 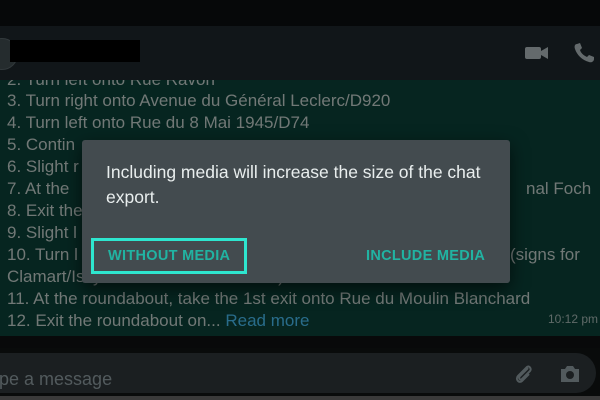 What do you see at coordinates (169, 256) in the screenshot?
I see `without-media-button: WITHOUT MEDIA` at bounding box center [169, 256].